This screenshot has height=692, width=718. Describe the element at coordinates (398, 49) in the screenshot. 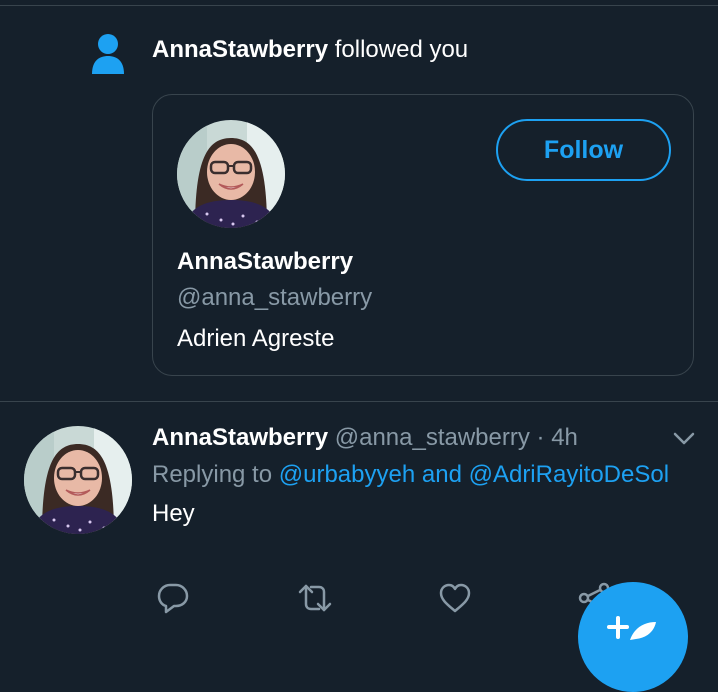

I see `notification-action: followed you` at that location.